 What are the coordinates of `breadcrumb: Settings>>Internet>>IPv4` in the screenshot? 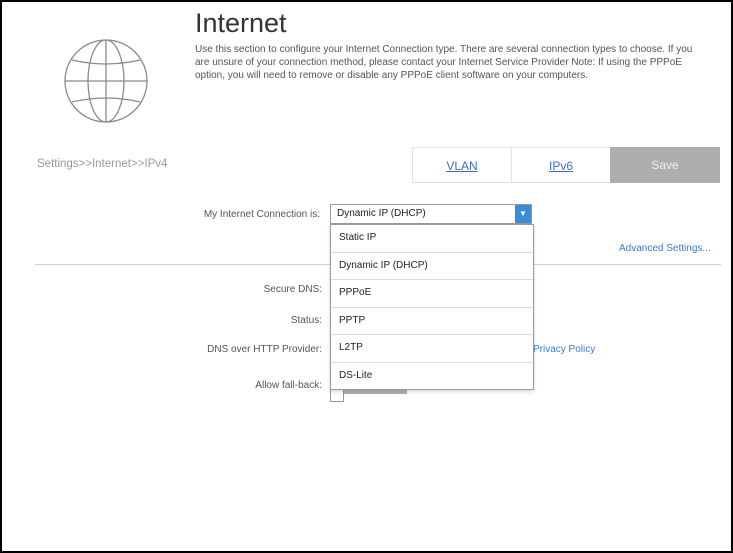 It's located at (102, 164).